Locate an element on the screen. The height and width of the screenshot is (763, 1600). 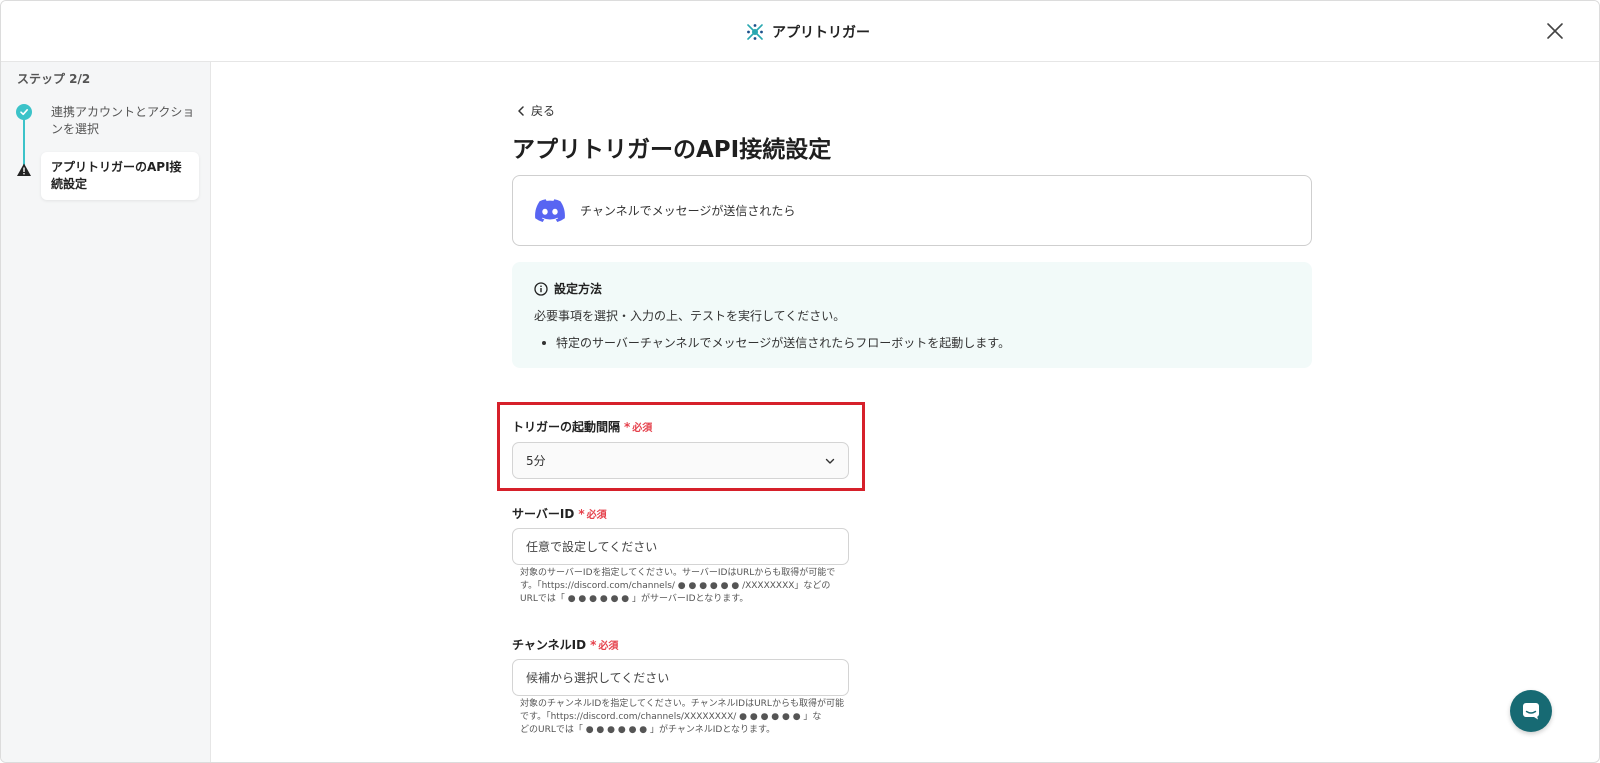
server-id-label-text: サーバーID is located at coordinates (543, 514).